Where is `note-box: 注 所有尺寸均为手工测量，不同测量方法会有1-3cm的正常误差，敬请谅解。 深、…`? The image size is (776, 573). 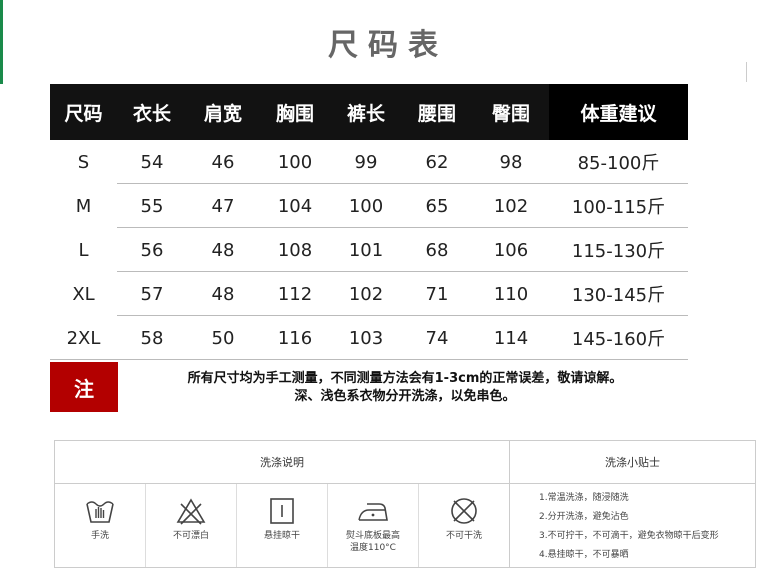
note-box: 注 所有尺寸均为手工测量，不同测量方法会有1-3cm的正常误差，敬请谅解。 深、… is located at coordinates (370, 387).